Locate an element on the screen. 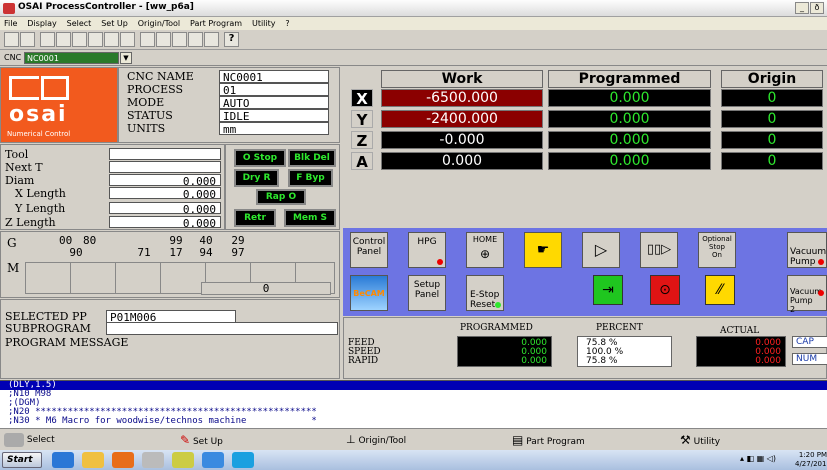  cnc-bar: CNC NC0001 ▼ is located at coordinates (413, 58).